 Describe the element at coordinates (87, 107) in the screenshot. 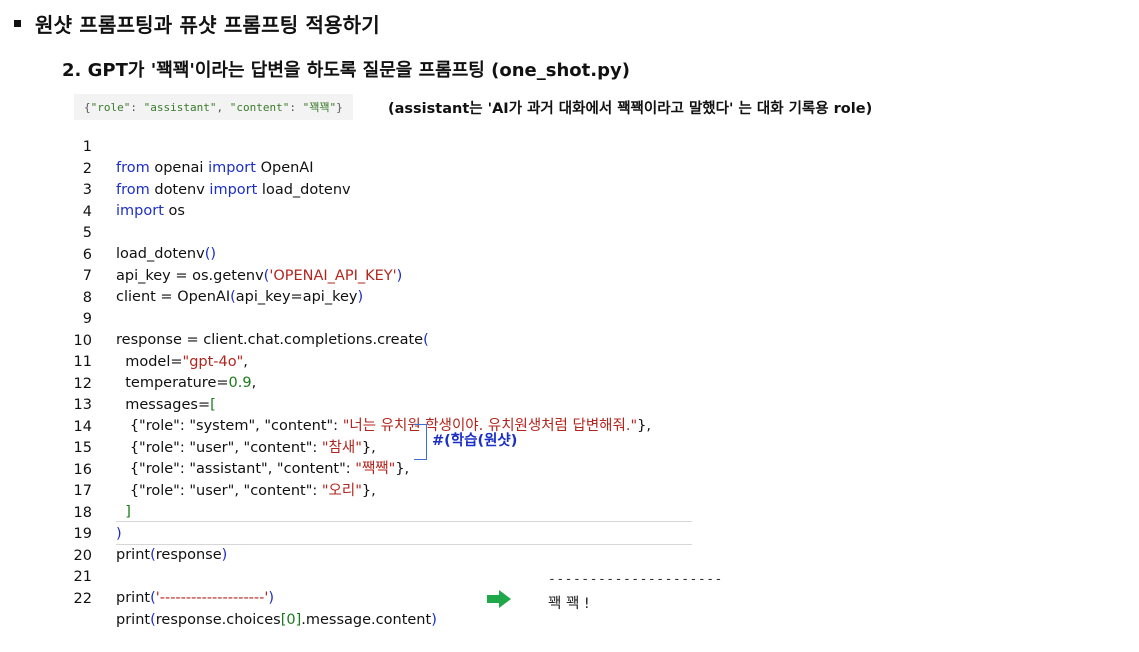

I see `snippet-open: {` at that location.